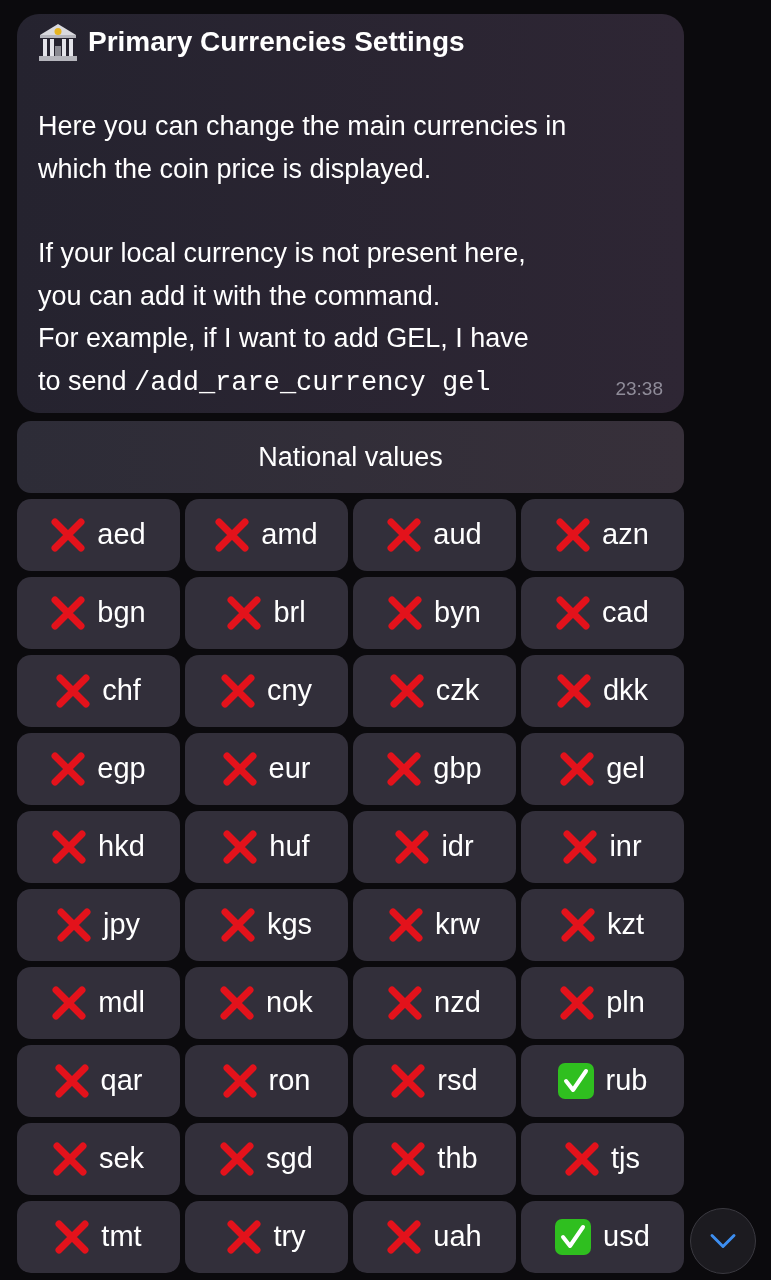 Image resolution: width=771 pixels, height=1280 pixels. Describe the element at coordinates (434, 691) in the screenshot. I see `currency-toggle-button: czk` at that location.